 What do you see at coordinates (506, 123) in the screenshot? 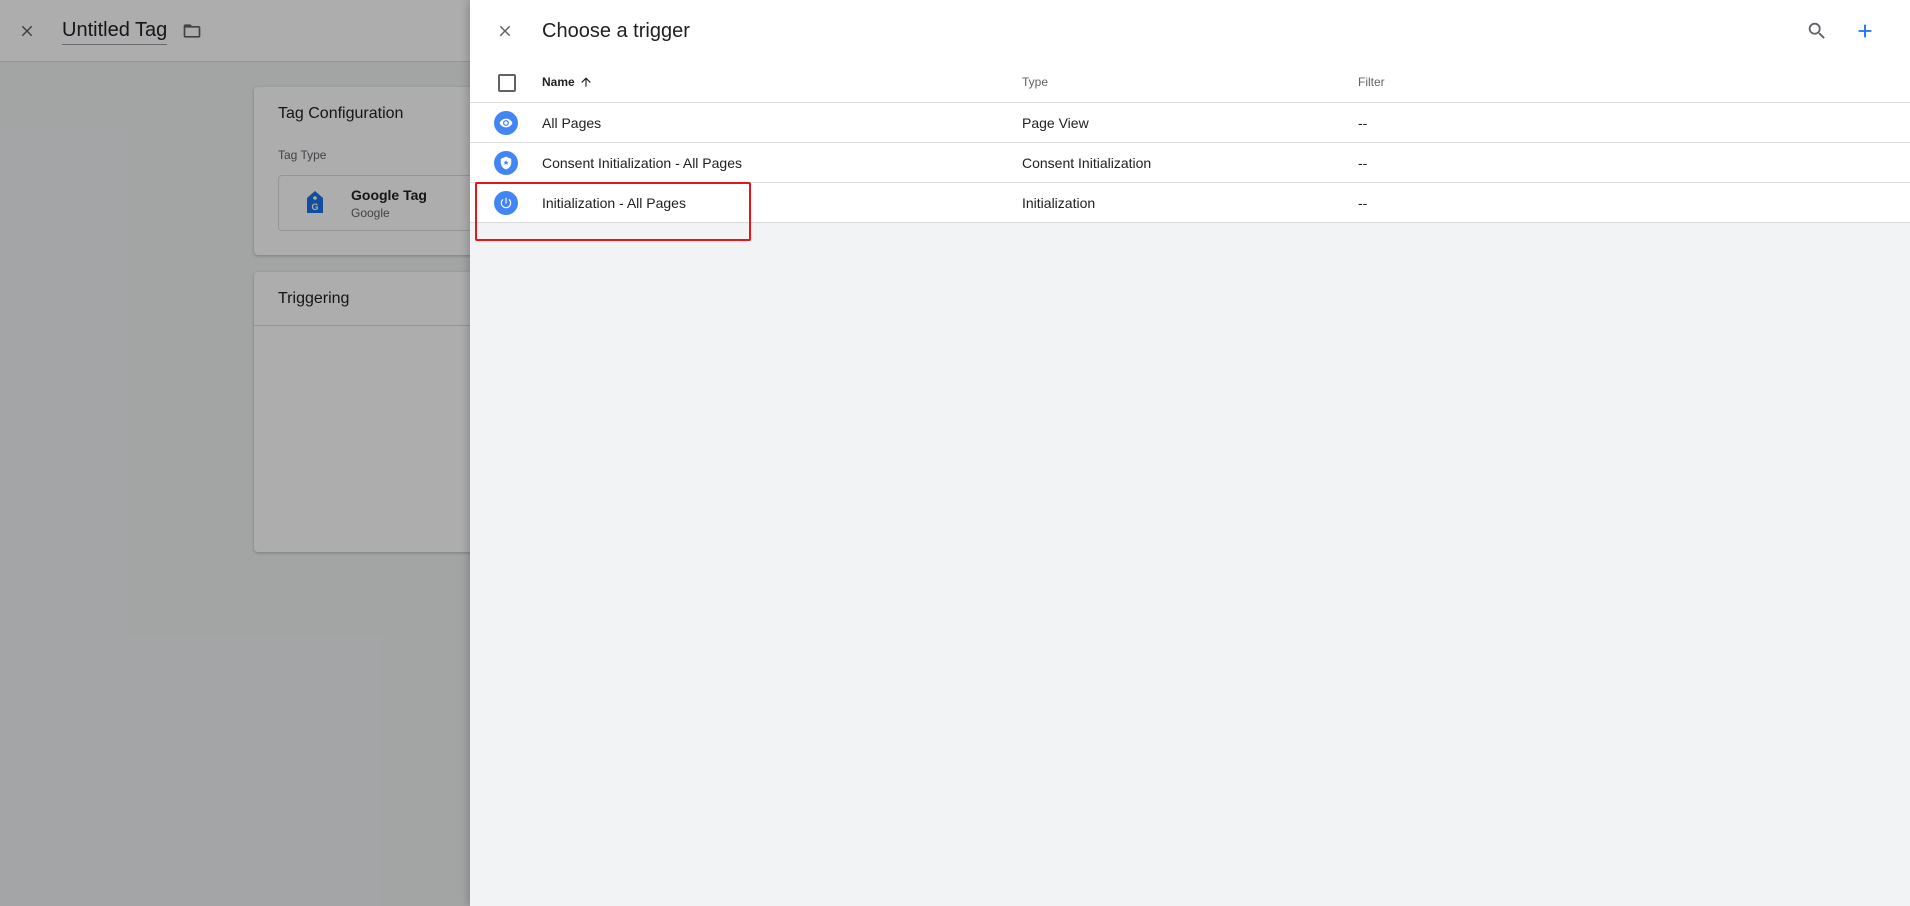
I see `eye-icon` at bounding box center [506, 123].